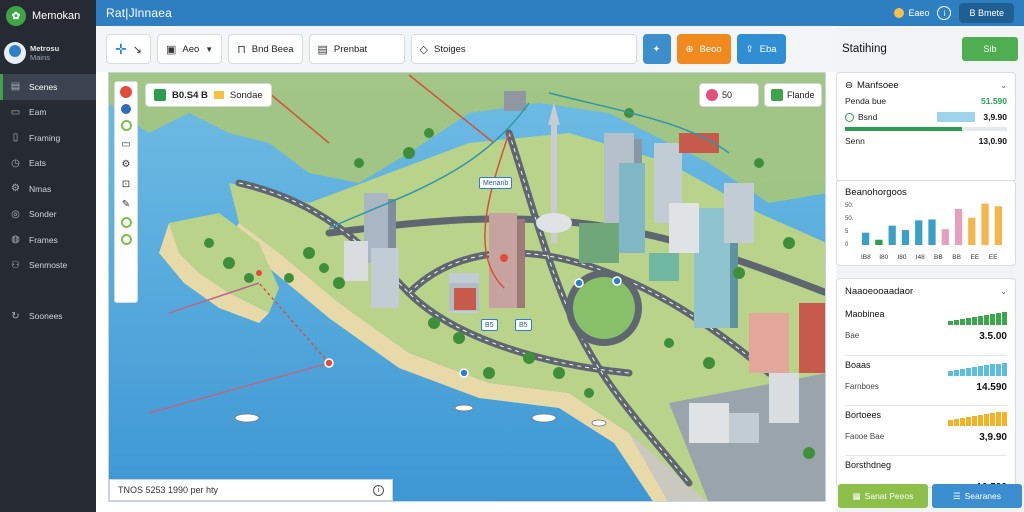  Describe the element at coordinates (986, 13) in the screenshot. I see `header-action-button: B Bmete` at that location.